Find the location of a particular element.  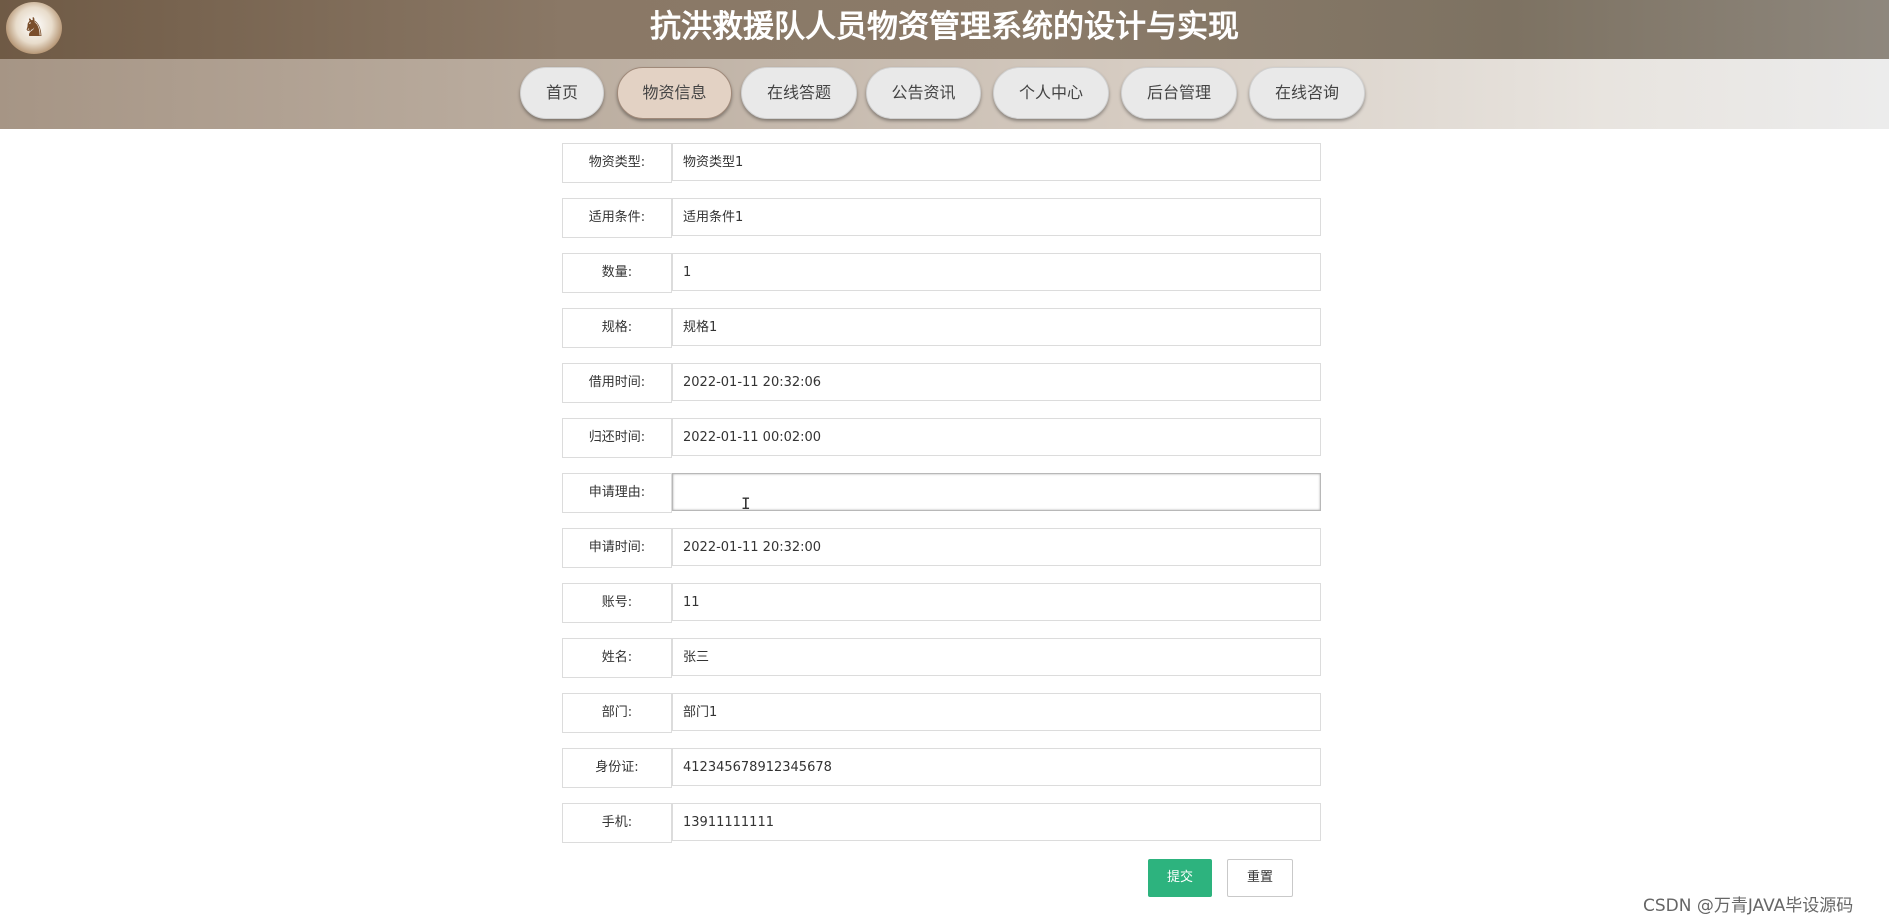

field-label: 账号: is located at coordinates (617, 603).